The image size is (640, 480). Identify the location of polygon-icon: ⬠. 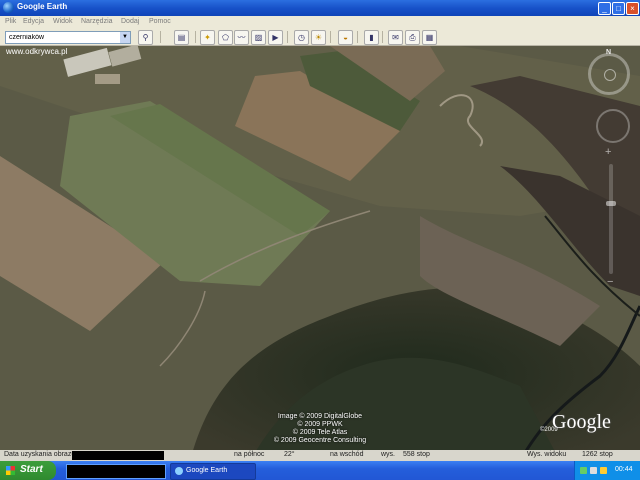
(225, 37).